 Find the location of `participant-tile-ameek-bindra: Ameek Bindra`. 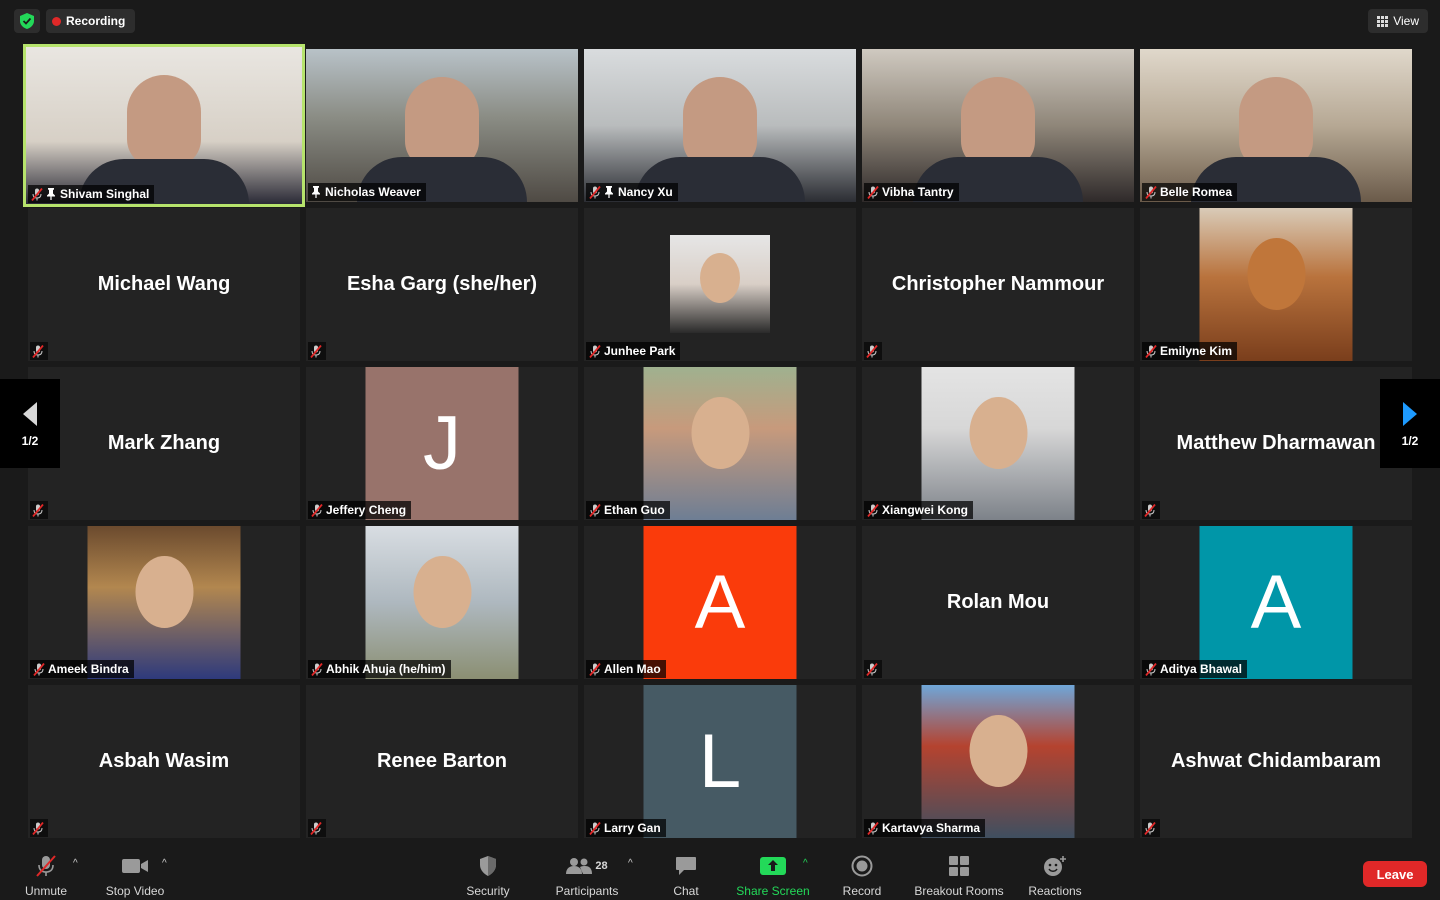

participant-tile-ameek-bindra: Ameek Bindra is located at coordinates (164, 602).